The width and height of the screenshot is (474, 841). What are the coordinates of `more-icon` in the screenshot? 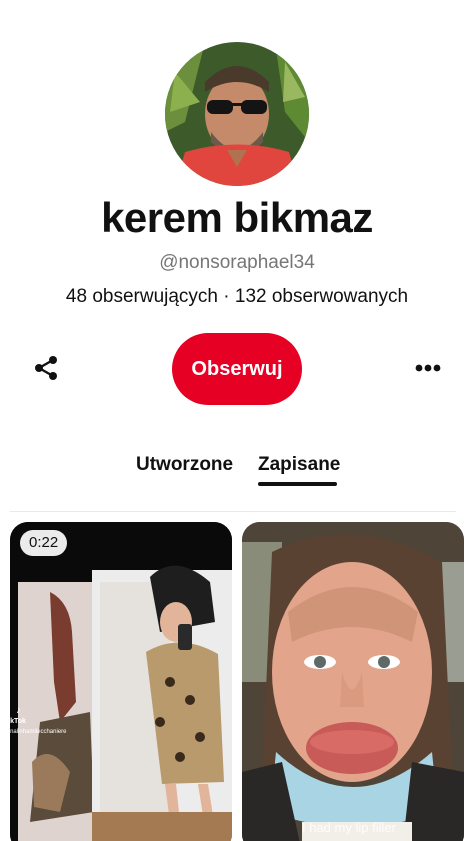 It's located at (428, 368).